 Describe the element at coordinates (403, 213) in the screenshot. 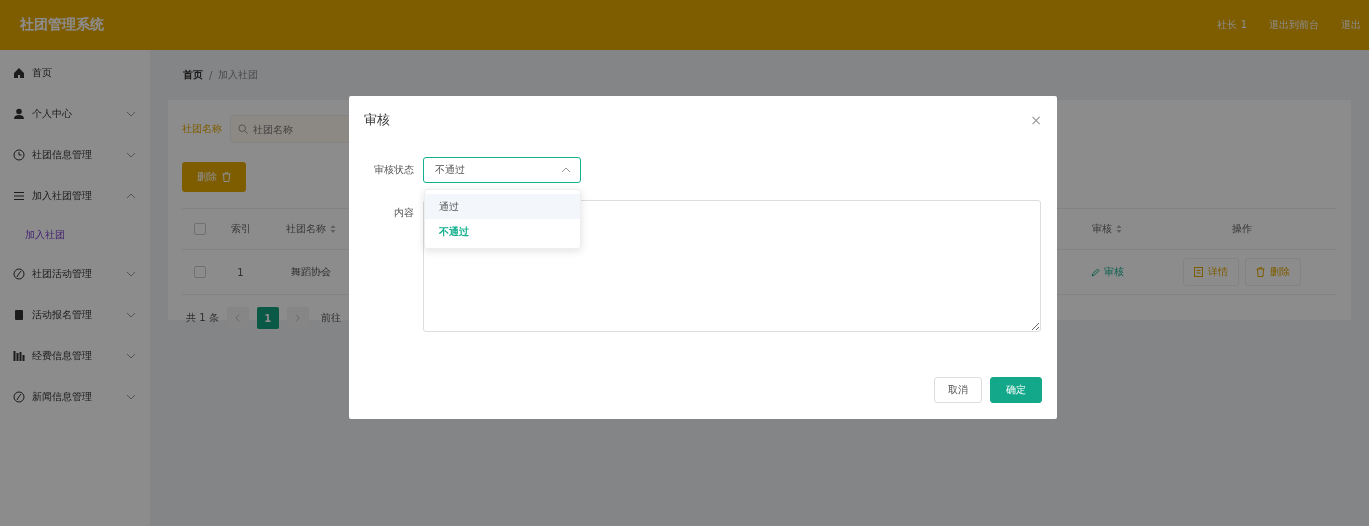

I see `field-label: 内容` at that location.